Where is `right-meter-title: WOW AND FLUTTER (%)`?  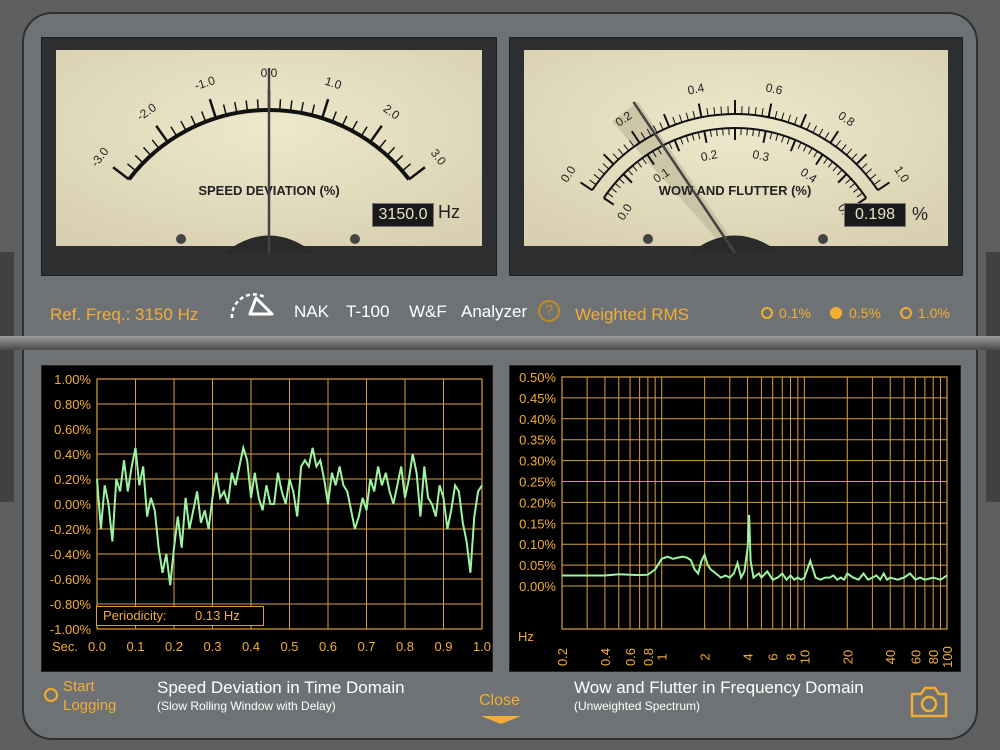 right-meter-title: WOW AND FLUTTER (%) is located at coordinates (735, 190).